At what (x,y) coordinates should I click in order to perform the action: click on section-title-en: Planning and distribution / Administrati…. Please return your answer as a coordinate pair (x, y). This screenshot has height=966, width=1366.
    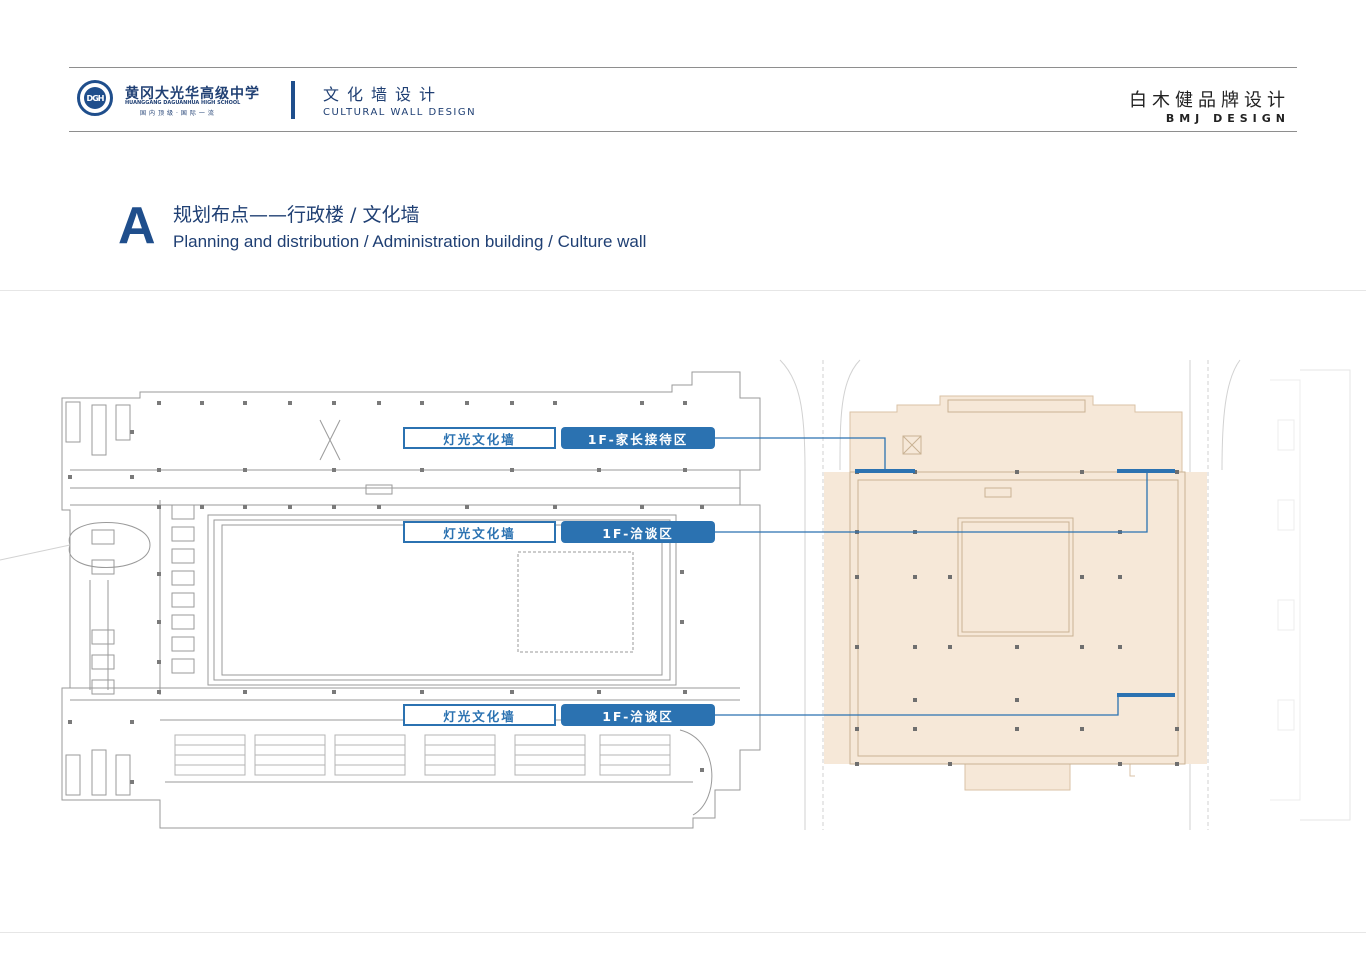
    Looking at the image, I should click on (410, 241).